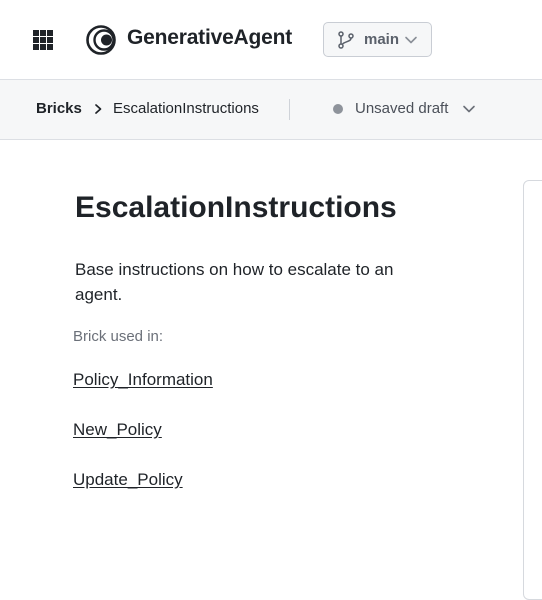 The height and width of the screenshot is (600, 542). Describe the element at coordinates (117, 429) in the screenshot. I see `used-in-link-new-policy: New_Policy` at that location.